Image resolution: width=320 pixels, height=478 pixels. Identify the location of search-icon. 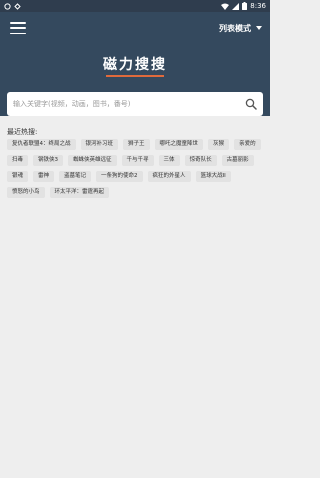
(251, 104).